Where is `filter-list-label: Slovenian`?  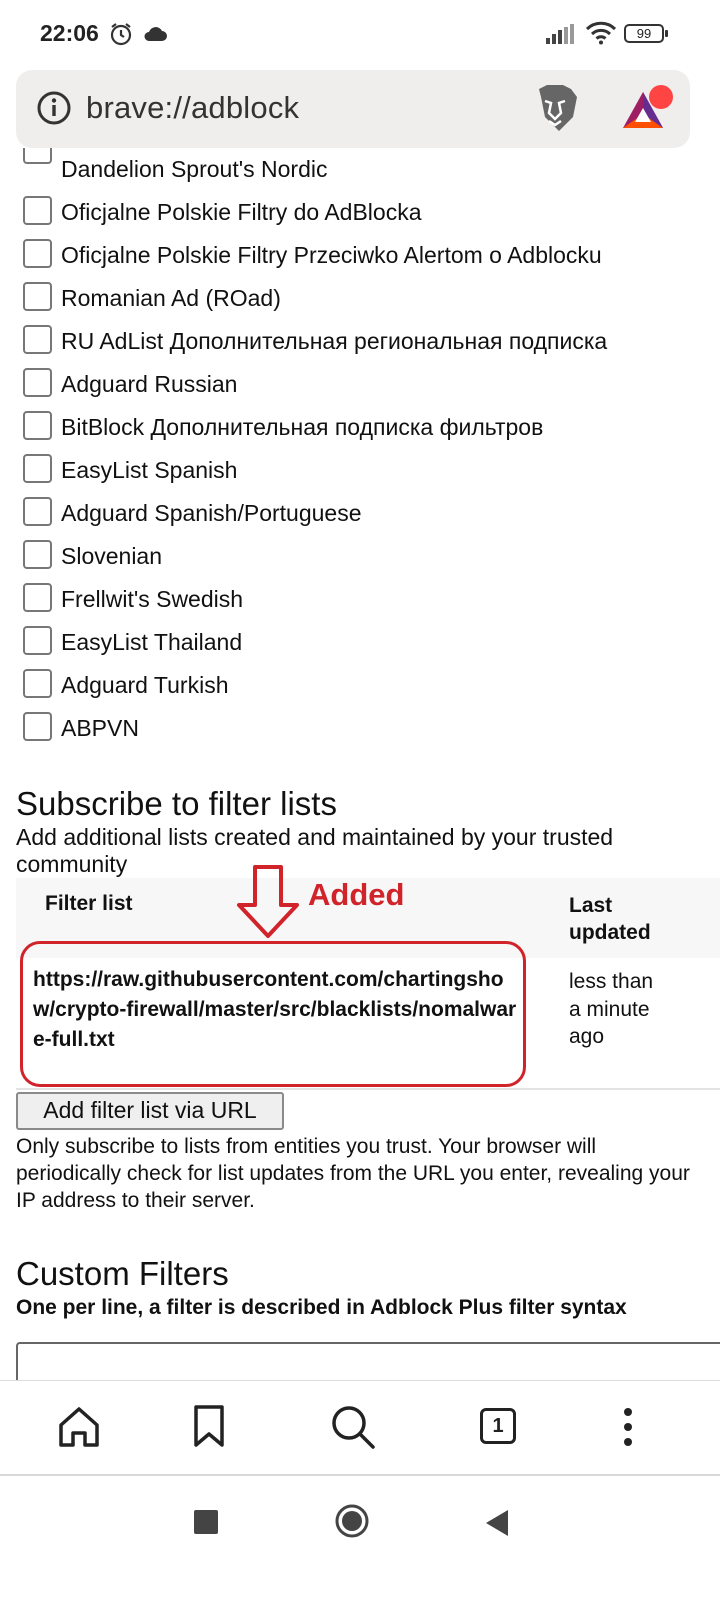
filter-list-label: Slovenian is located at coordinates (112, 556).